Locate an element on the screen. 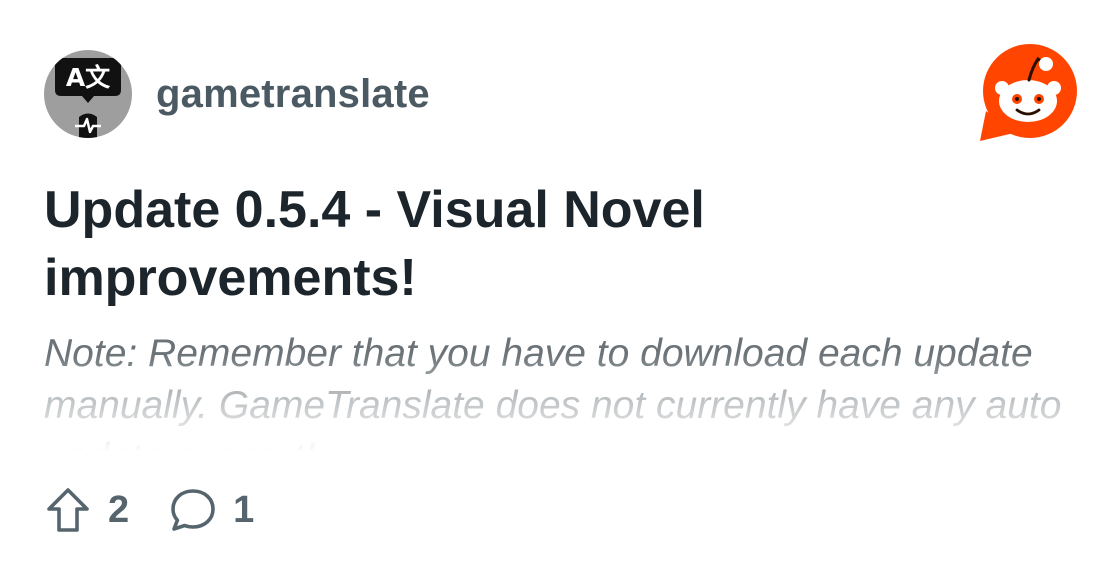 This screenshot has height=584, width=1120. comment-count: 1 is located at coordinates (244, 509).